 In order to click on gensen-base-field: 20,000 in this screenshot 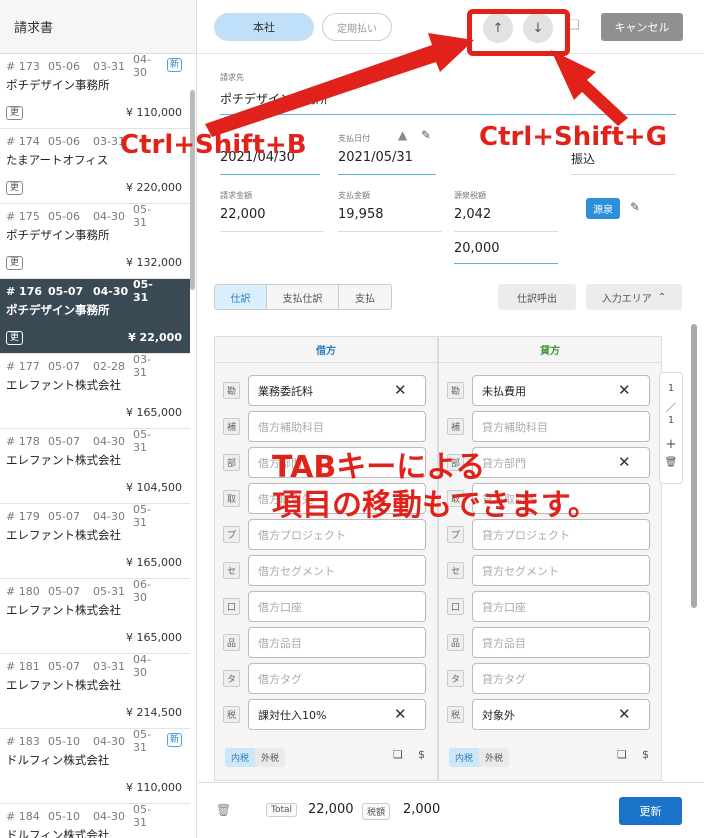, I will do `click(477, 248)`.